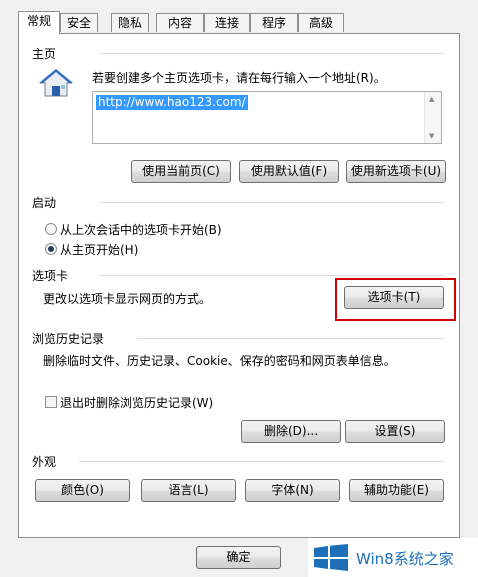 This screenshot has width=478, height=577. What do you see at coordinates (271, 53) in the screenshot?
I see `homepage-divider` at bounding box center [271, 53].